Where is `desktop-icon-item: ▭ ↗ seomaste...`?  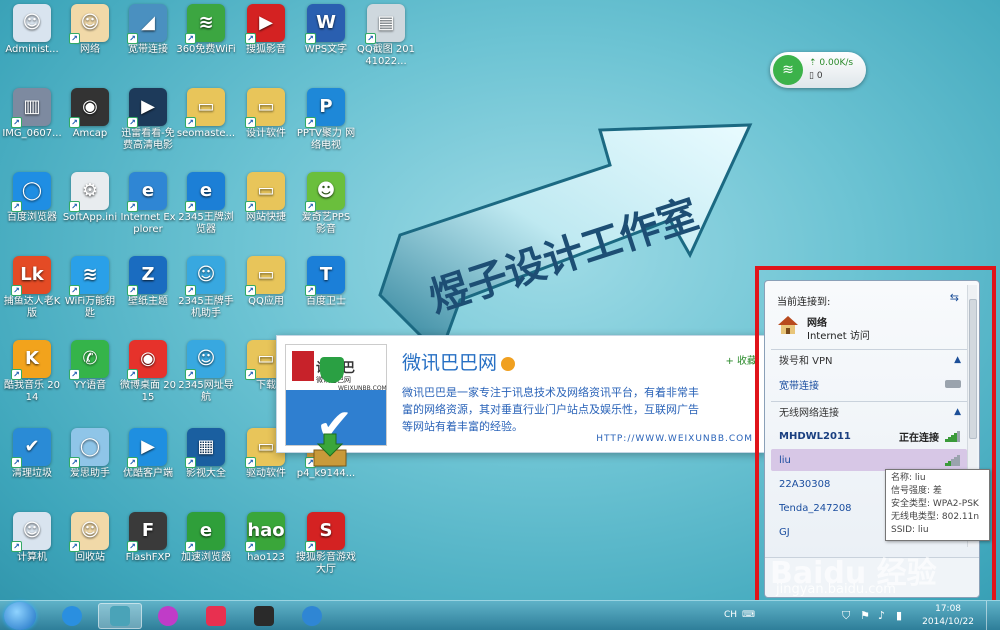 desktop-icon-item: ▭ ↗ seomaste... is located at coordinates (206, 127).